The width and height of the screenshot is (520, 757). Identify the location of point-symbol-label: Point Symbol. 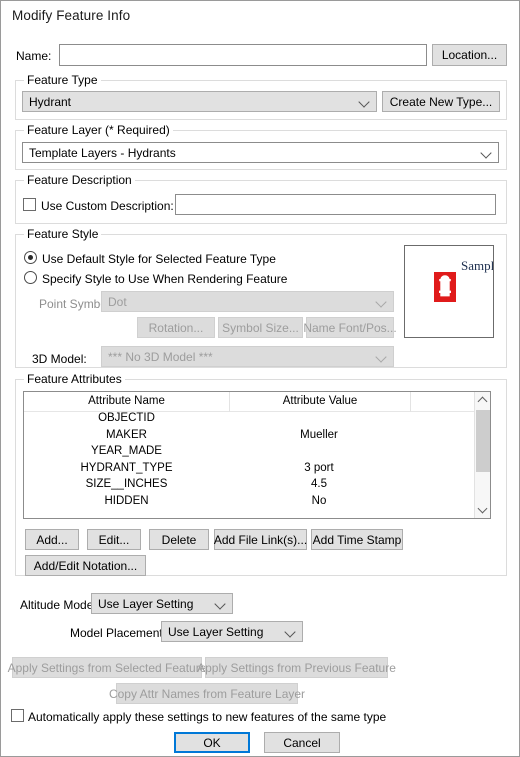
(74, 304).